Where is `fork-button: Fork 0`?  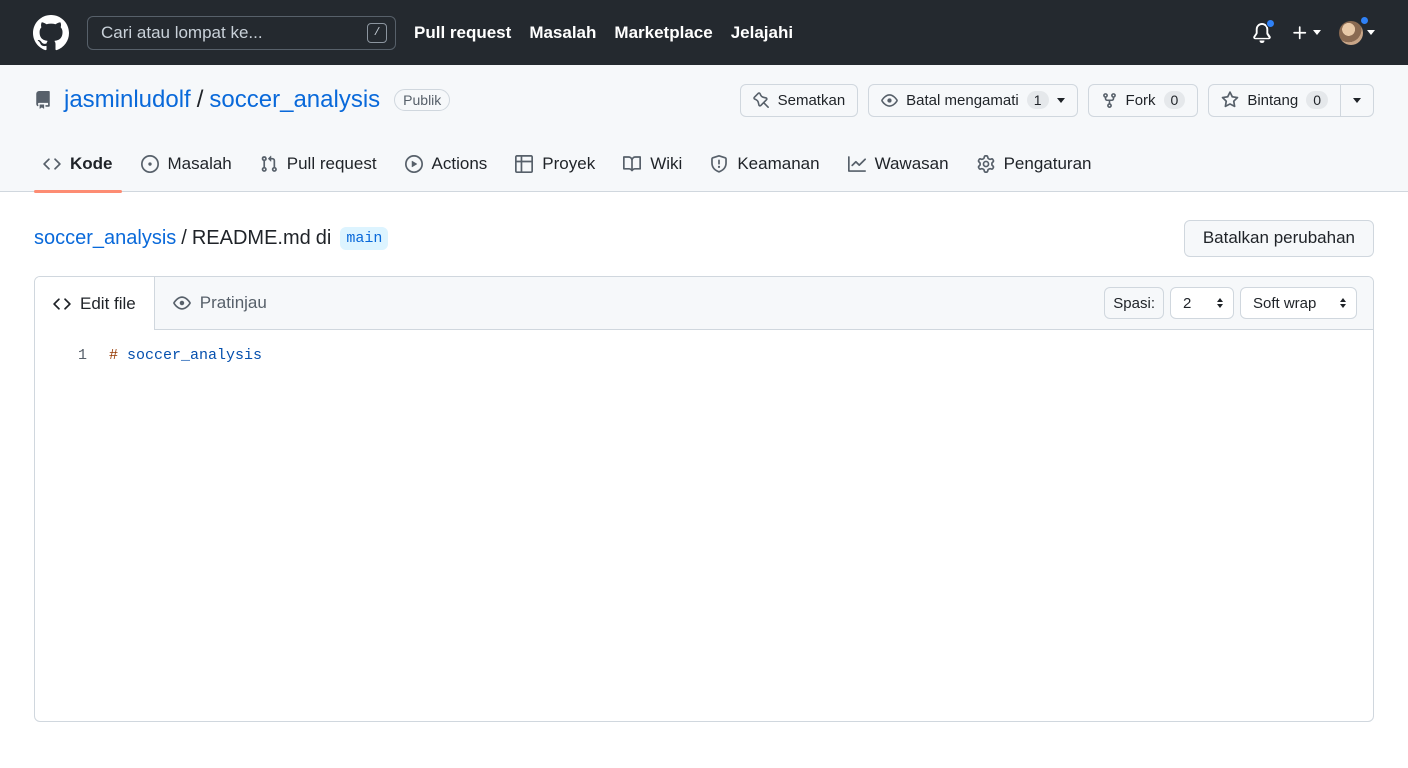 fork-button: Fork 0 is located at coordinates (1143, 100).